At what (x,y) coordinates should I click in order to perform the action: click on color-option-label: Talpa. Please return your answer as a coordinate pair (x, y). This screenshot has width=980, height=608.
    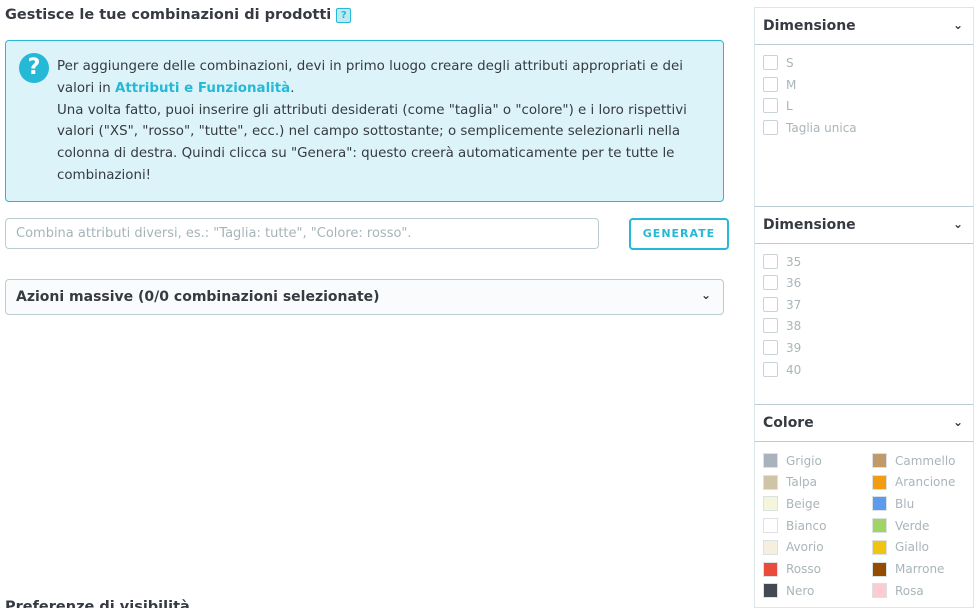
    Looking at the image, I should click on (802, 482).